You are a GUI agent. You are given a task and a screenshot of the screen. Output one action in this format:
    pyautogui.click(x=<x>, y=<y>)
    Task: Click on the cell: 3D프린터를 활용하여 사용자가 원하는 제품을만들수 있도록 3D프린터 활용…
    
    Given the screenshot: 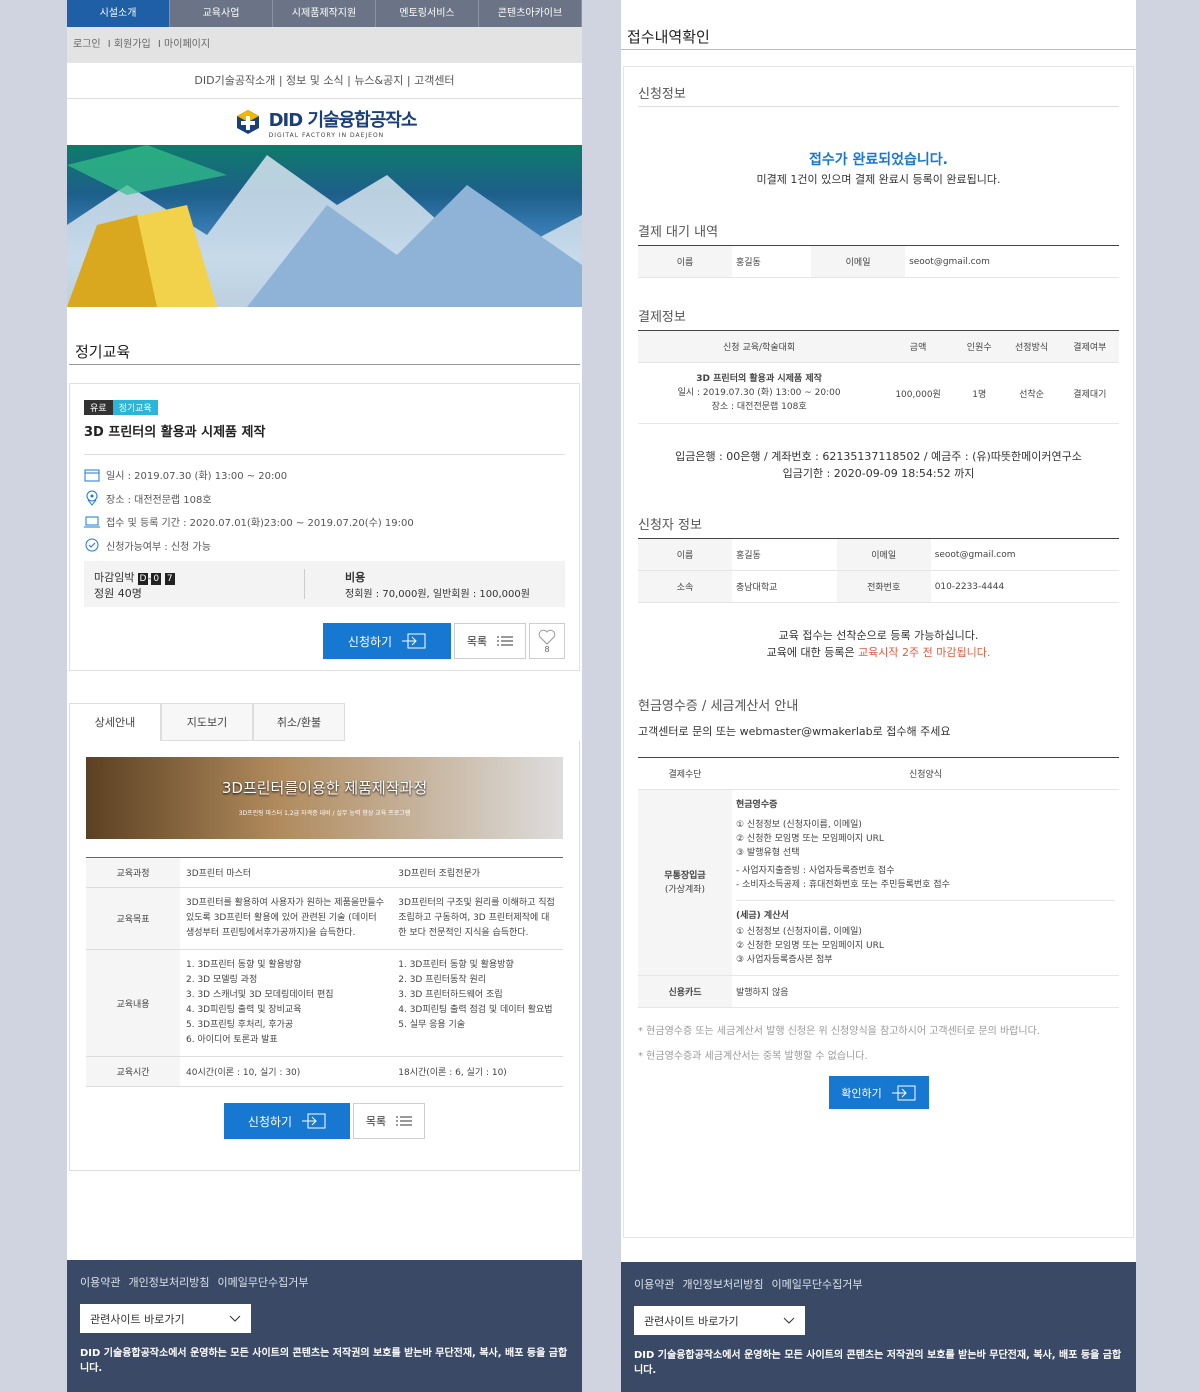 What is the action you would take?
    pyautogui.click(x=286, y=918)
    